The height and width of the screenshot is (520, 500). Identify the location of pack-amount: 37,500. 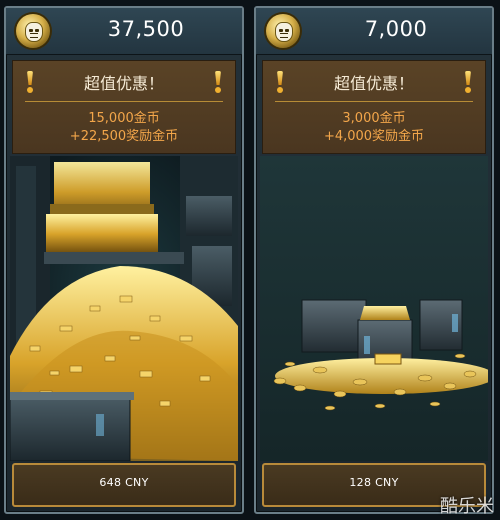
(146, 29).